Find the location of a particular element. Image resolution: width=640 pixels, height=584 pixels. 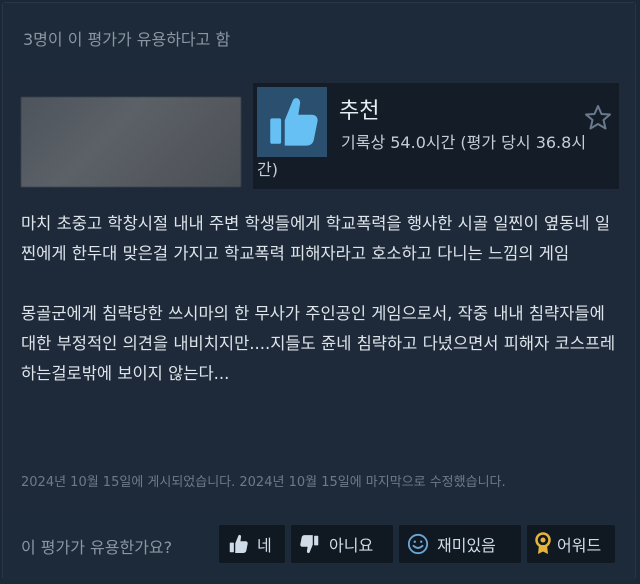

vote-yes-button: 네 is located at coordinates (252, 544).